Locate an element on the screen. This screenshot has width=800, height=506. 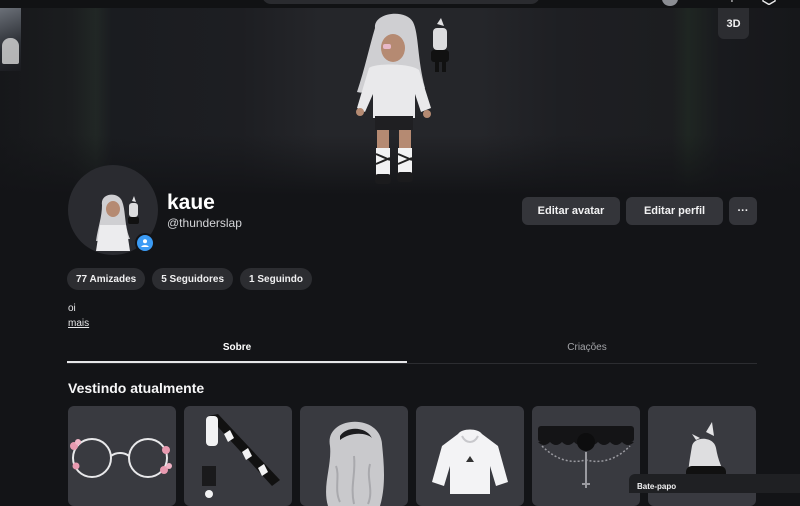
chat-bar: Bate-papo is located at coordinates (714, 483).